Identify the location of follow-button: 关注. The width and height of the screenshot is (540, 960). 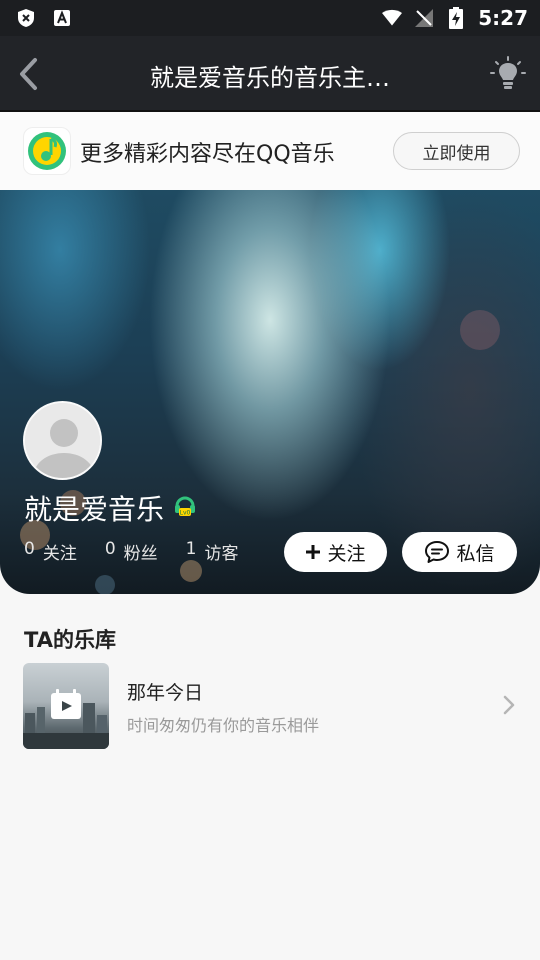
(335, 552).